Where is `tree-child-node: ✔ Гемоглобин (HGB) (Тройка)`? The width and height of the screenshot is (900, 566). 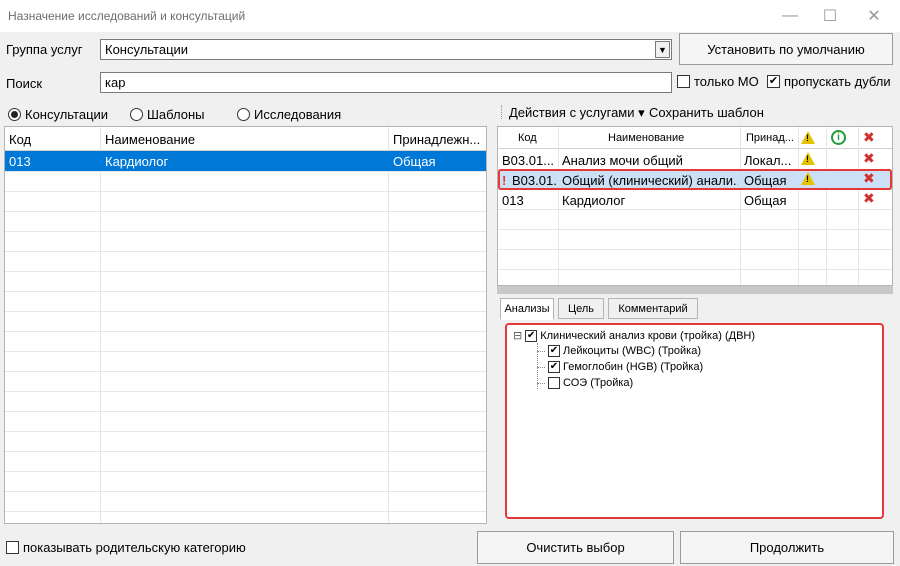
tree-child-node: ✔ Гемоглобин (HGB) (Тройка) is located at coordinates (620, 367).